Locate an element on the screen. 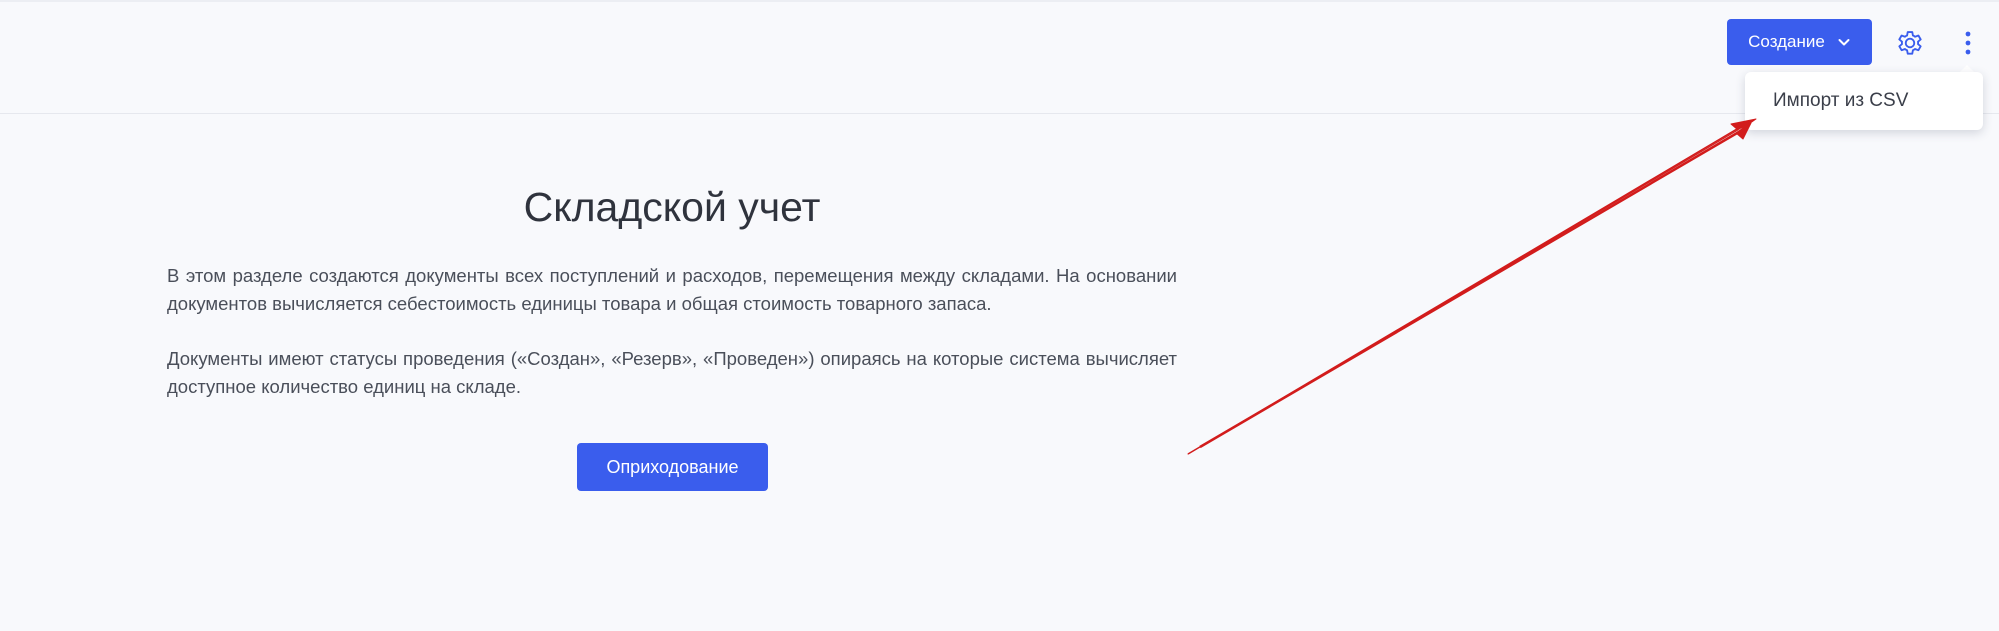  menu-item-import-csv: Импорт из CSV is located at coordinates (1840, 101).